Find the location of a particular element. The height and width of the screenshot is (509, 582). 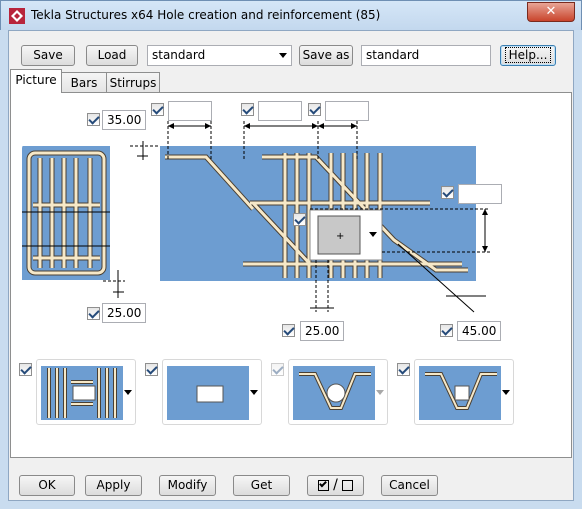

bent-bars-icon is located at coordinates (460, 393).